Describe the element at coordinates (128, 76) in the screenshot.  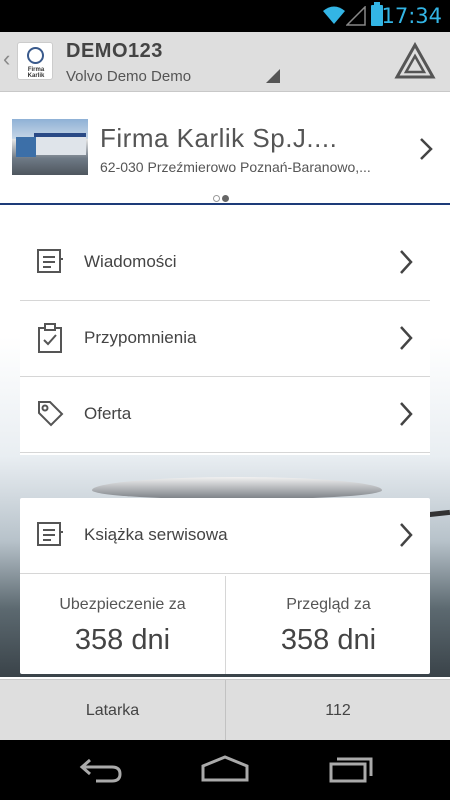
I see `car-subtitle: Volvo Demo Demo` at that location.